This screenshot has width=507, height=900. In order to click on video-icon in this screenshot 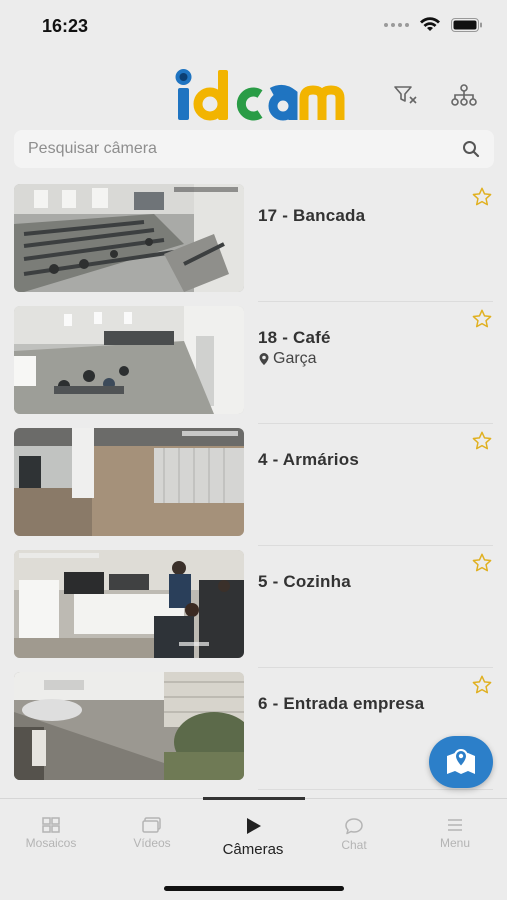, I will do `click(151, 825)`.